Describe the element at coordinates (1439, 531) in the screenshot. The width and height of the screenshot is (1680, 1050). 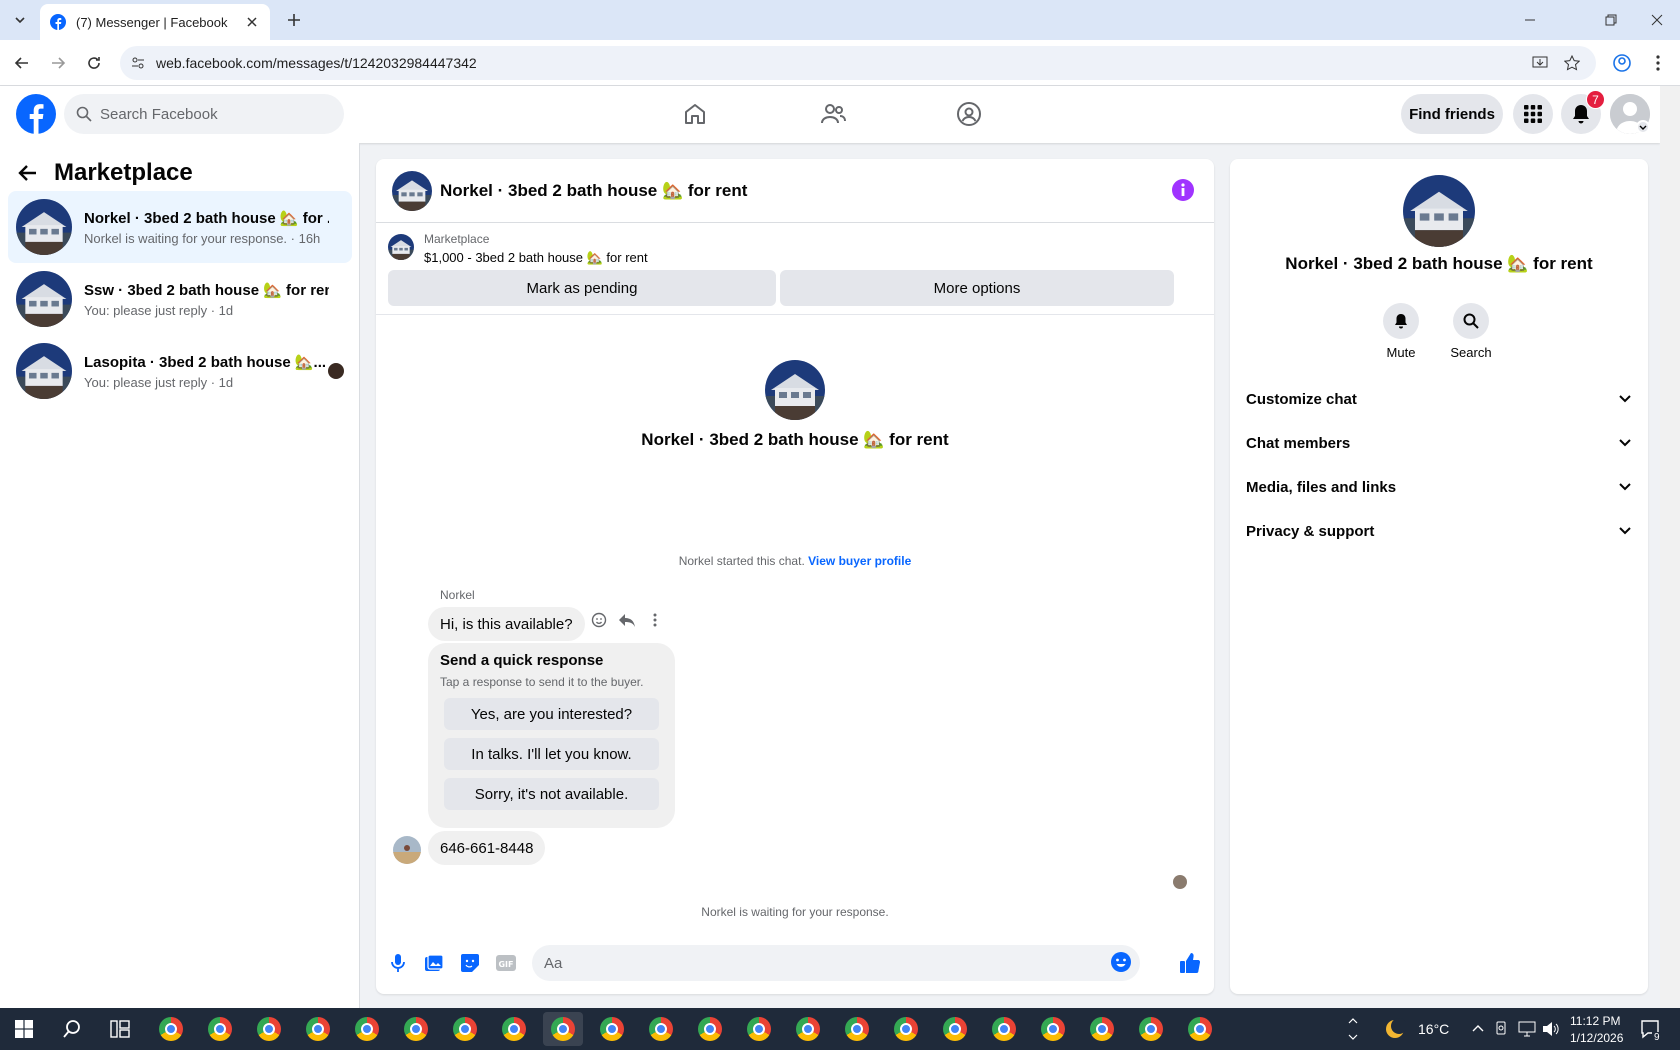
I see `privacy-support-row: Privacy & support` at that location.